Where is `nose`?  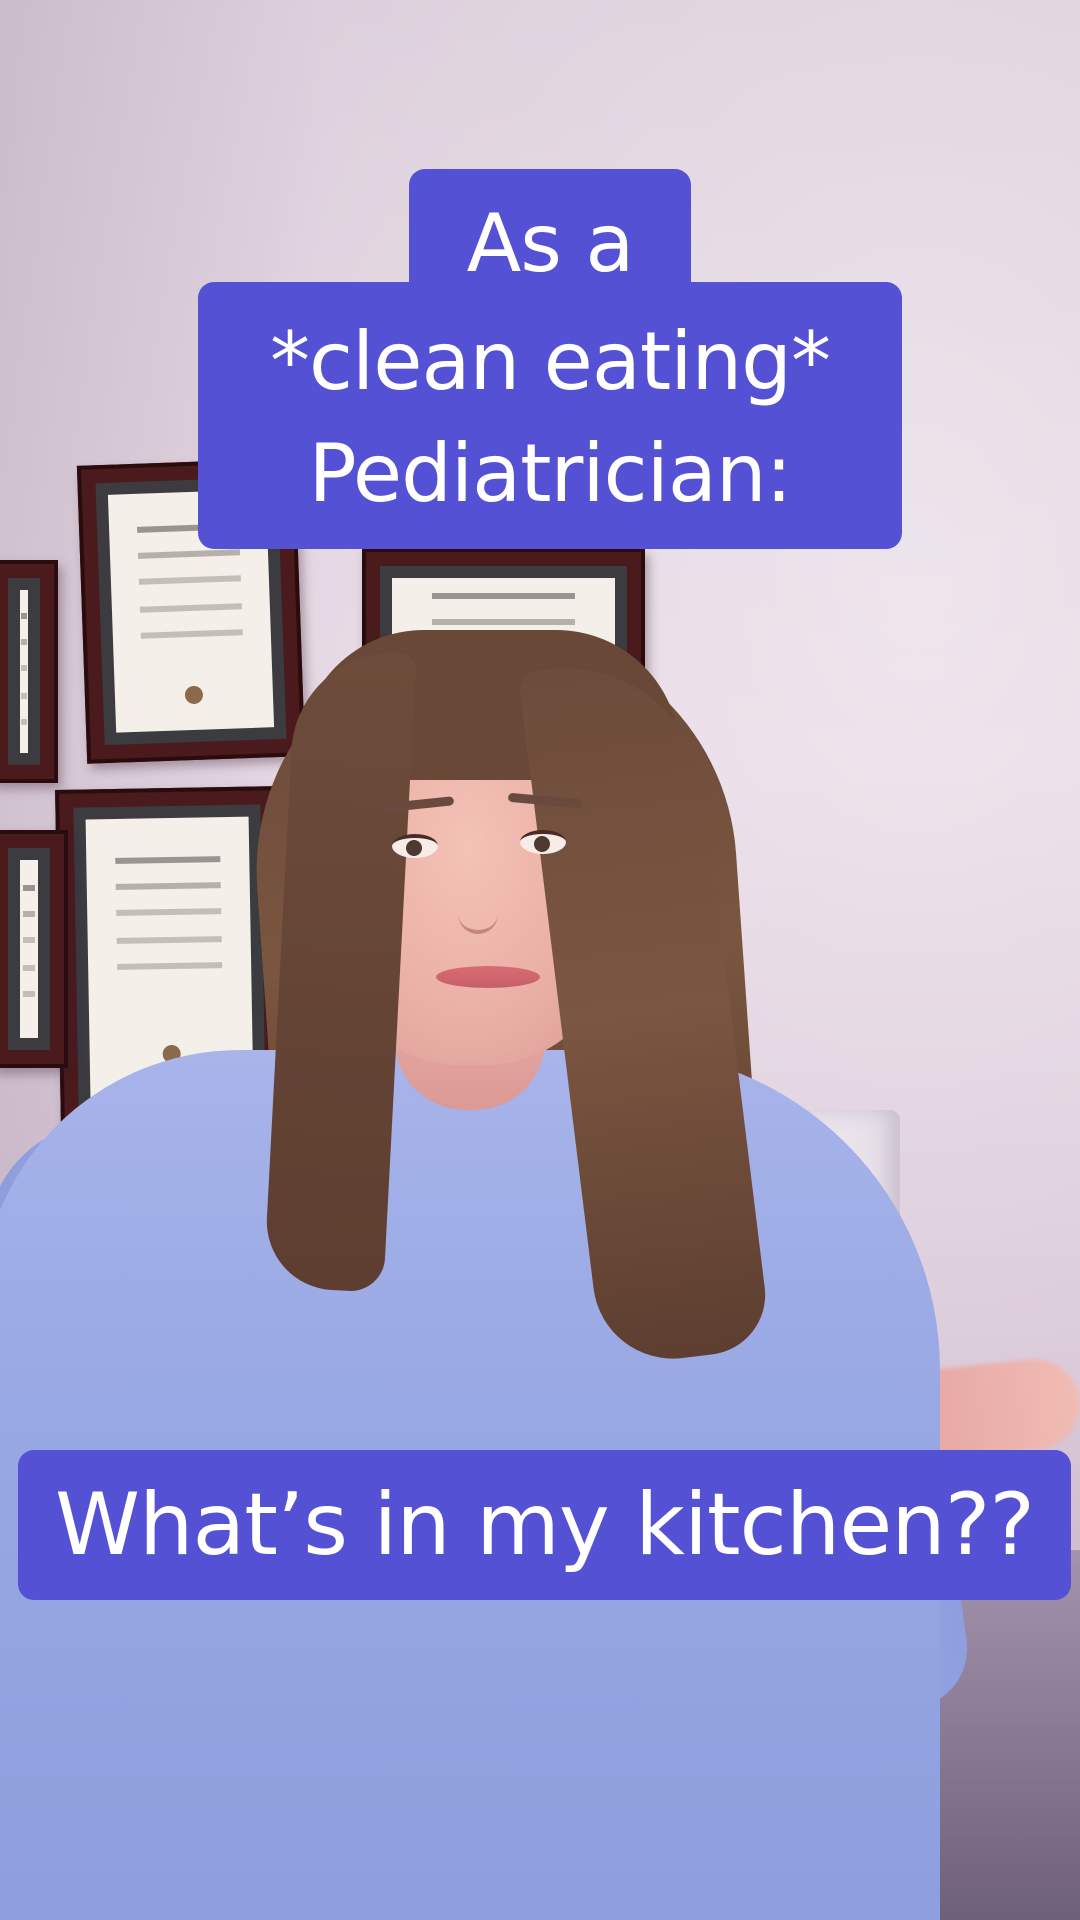
nose is located at coordinates (478, 907).